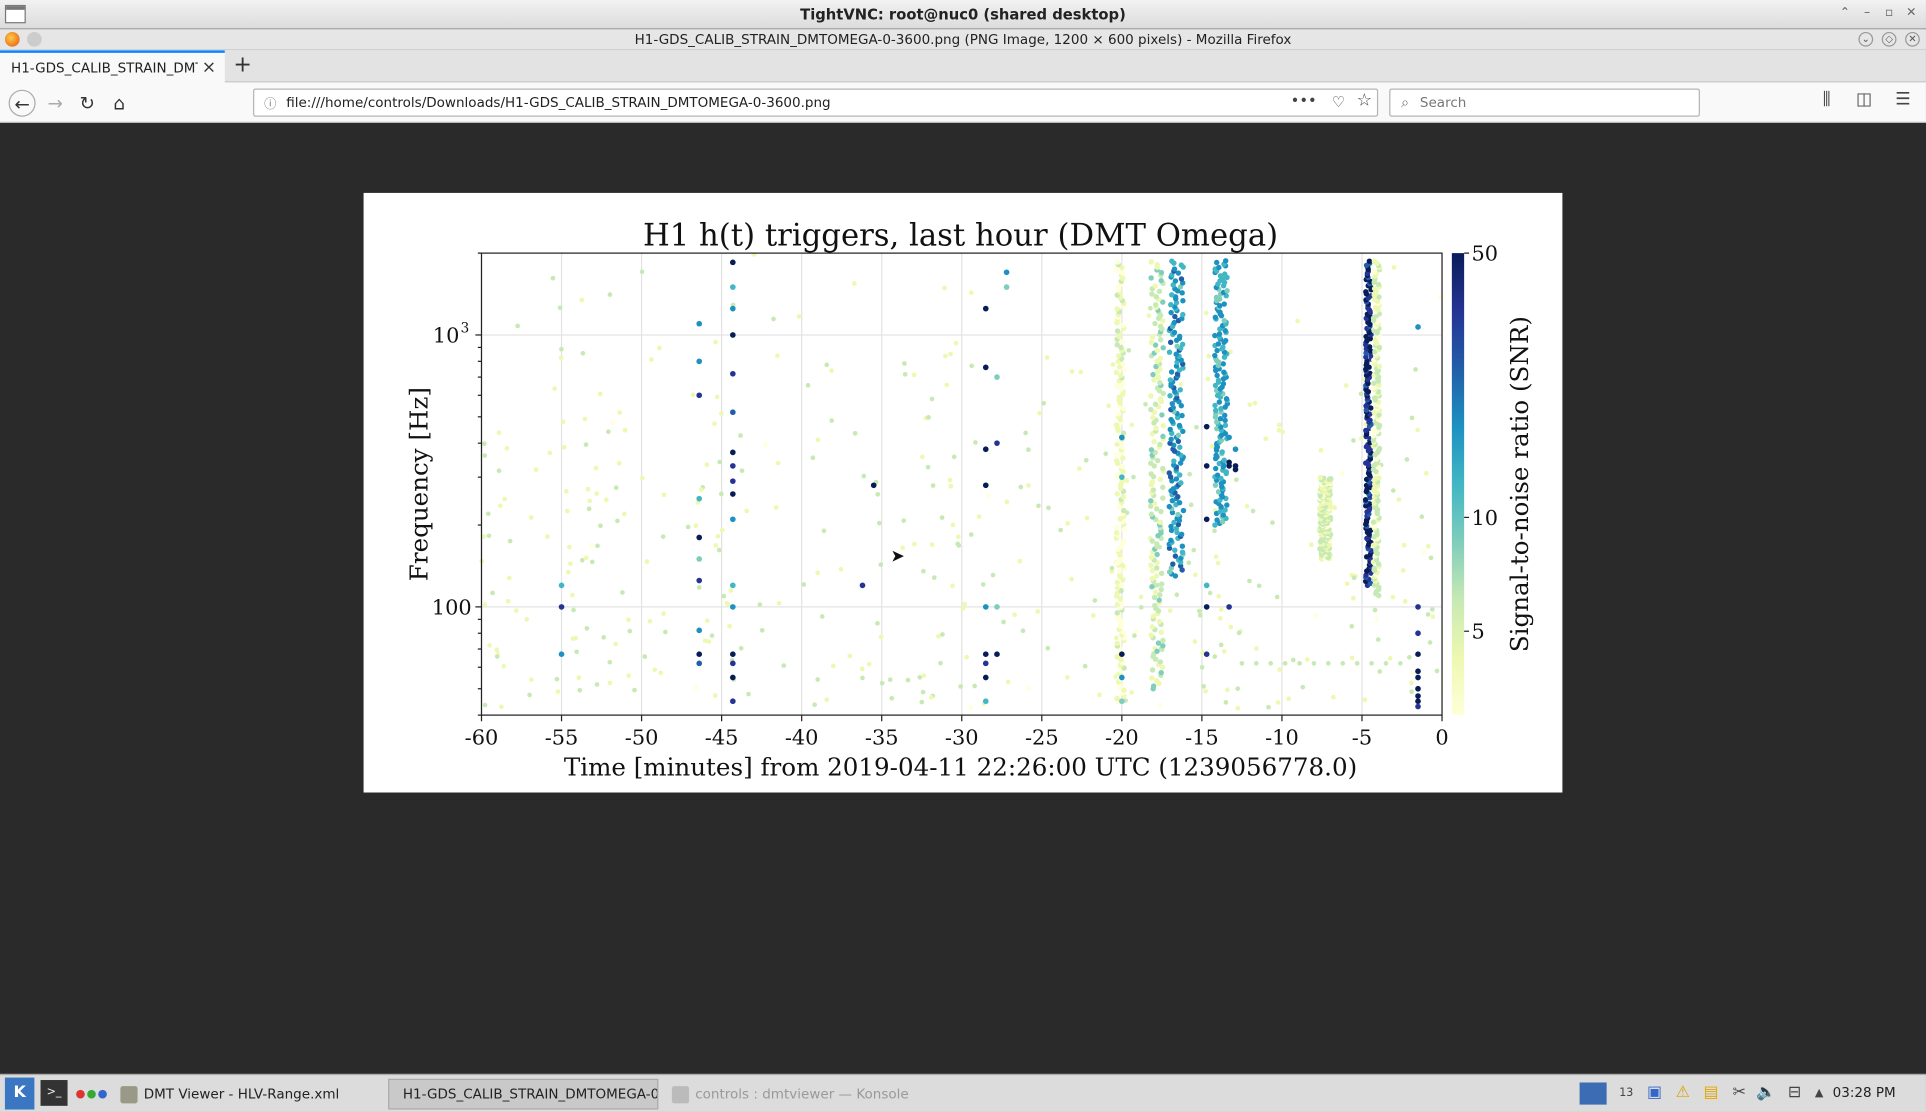 This screenshot has height=1112, width=1926. Describe the element at coordinates (22, 103) in the screenshot. I see `back-icon: ←` at that location.